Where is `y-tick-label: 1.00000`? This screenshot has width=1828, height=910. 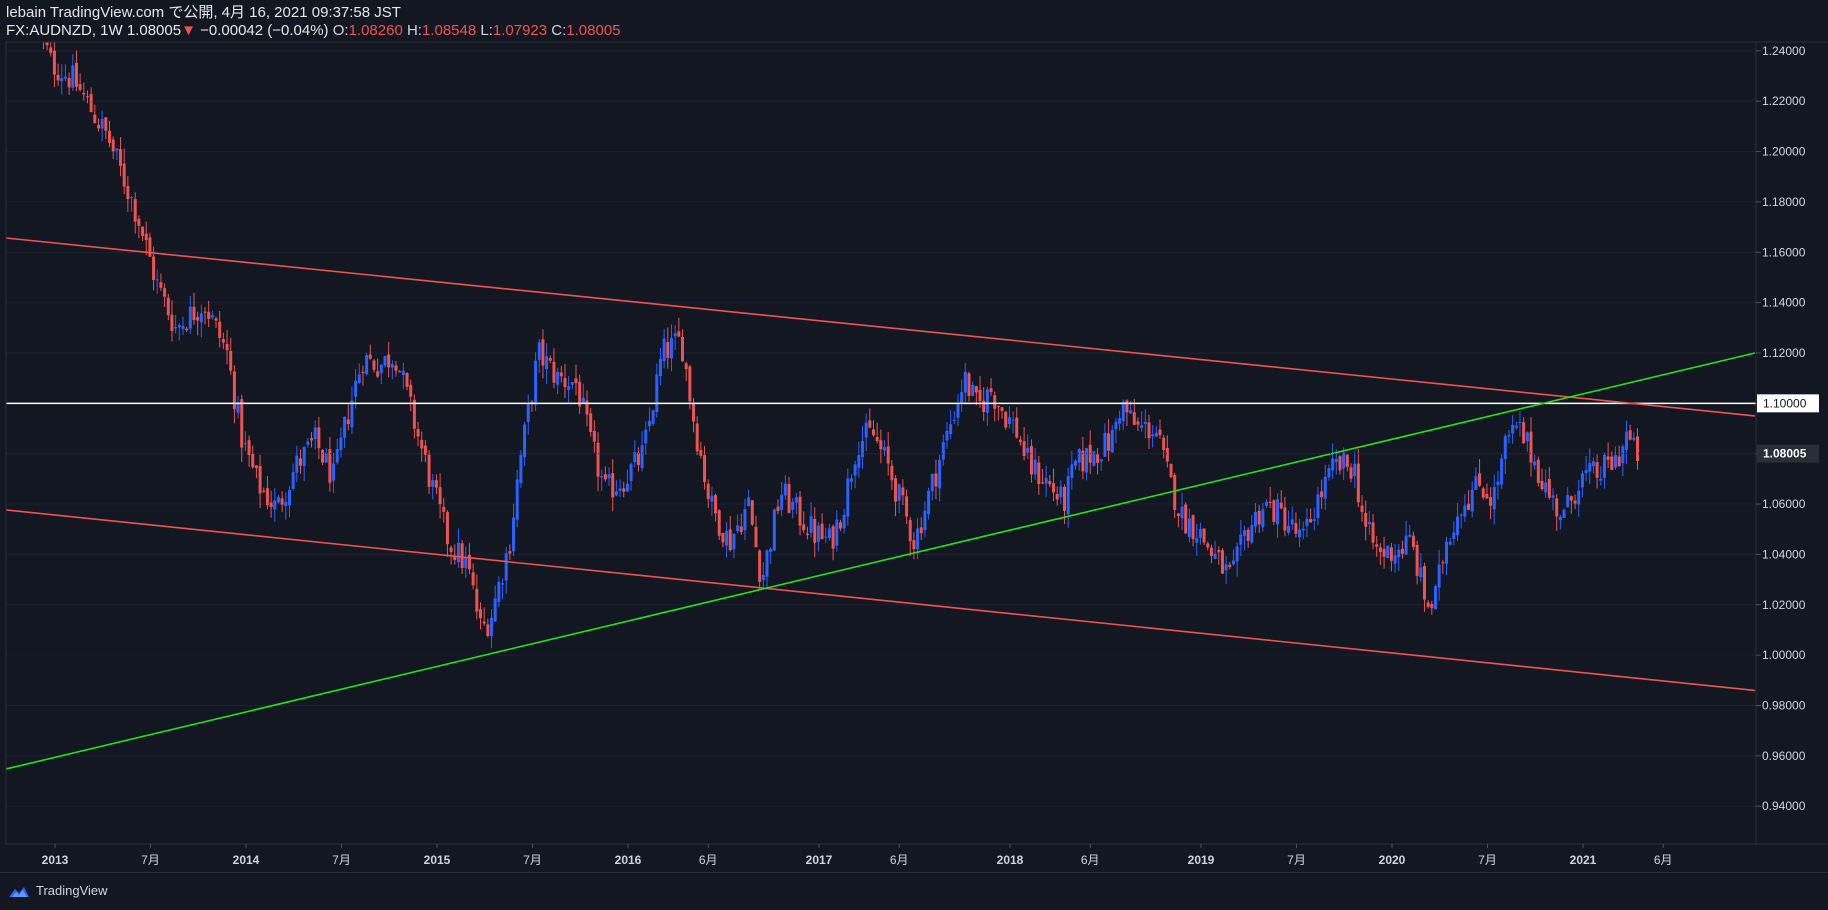
y-tick-label: 1.00000 is located at coordinates (1784, 655).